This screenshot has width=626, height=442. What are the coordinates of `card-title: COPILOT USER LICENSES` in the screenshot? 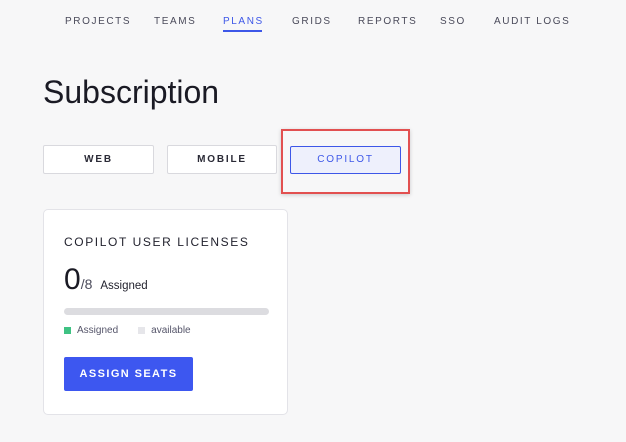 It's located at (157, 242).